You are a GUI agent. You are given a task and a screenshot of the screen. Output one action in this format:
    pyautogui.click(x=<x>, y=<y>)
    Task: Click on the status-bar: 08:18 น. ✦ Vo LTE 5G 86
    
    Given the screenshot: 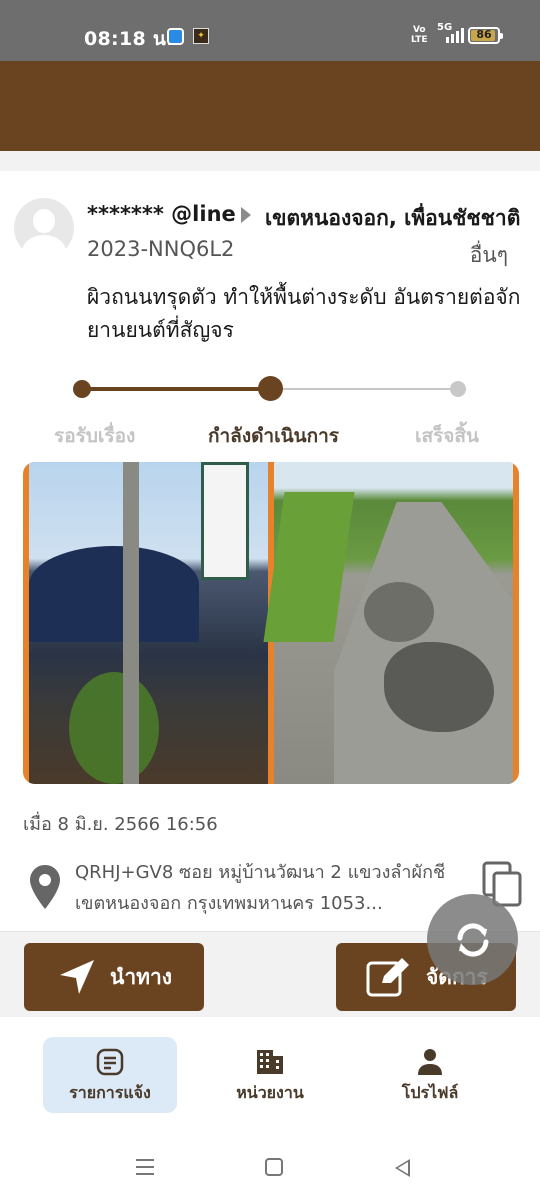 What is the action you would take?
    pyautogui.click(x=270, y=30)
    